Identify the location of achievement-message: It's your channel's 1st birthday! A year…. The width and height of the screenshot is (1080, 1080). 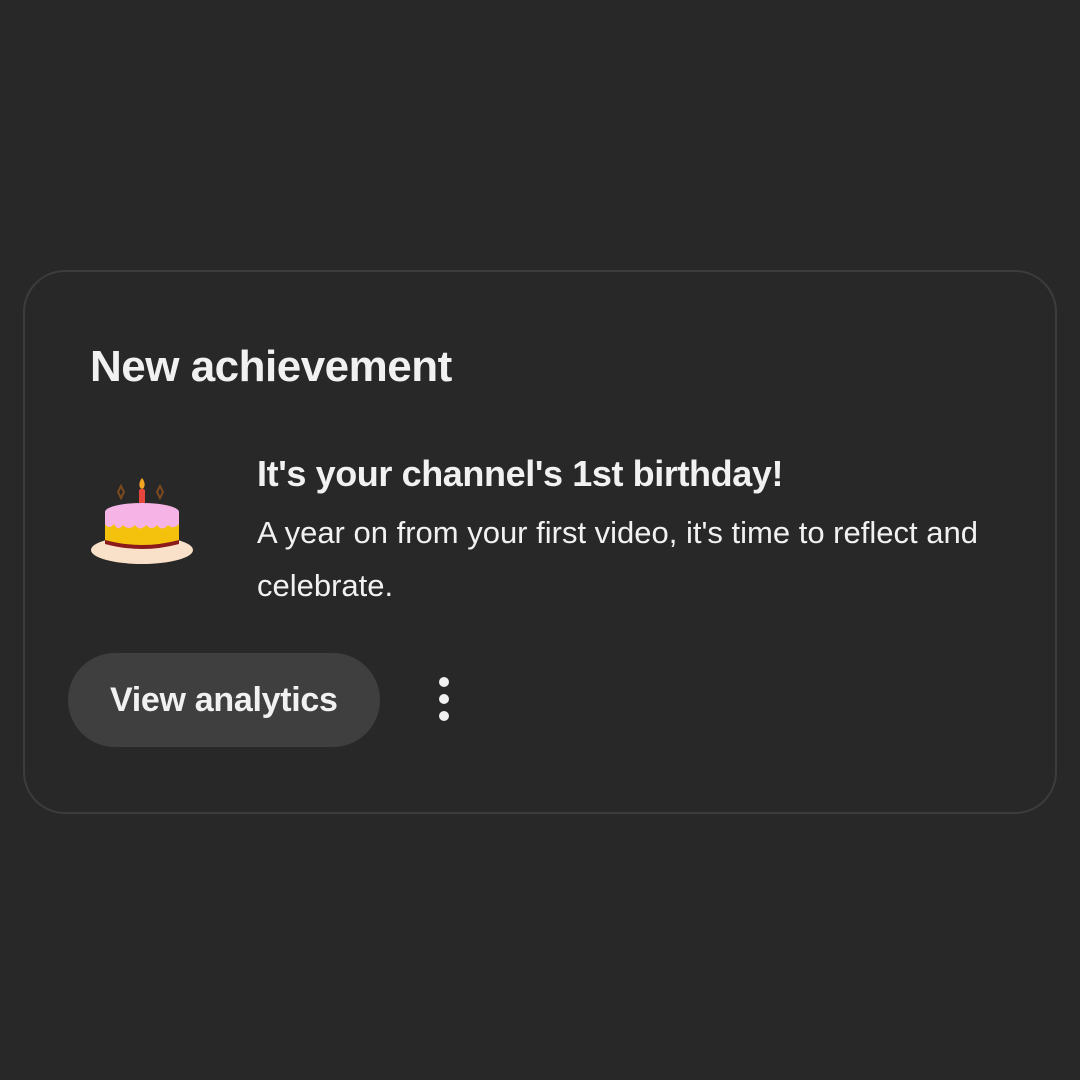
(637, 532).